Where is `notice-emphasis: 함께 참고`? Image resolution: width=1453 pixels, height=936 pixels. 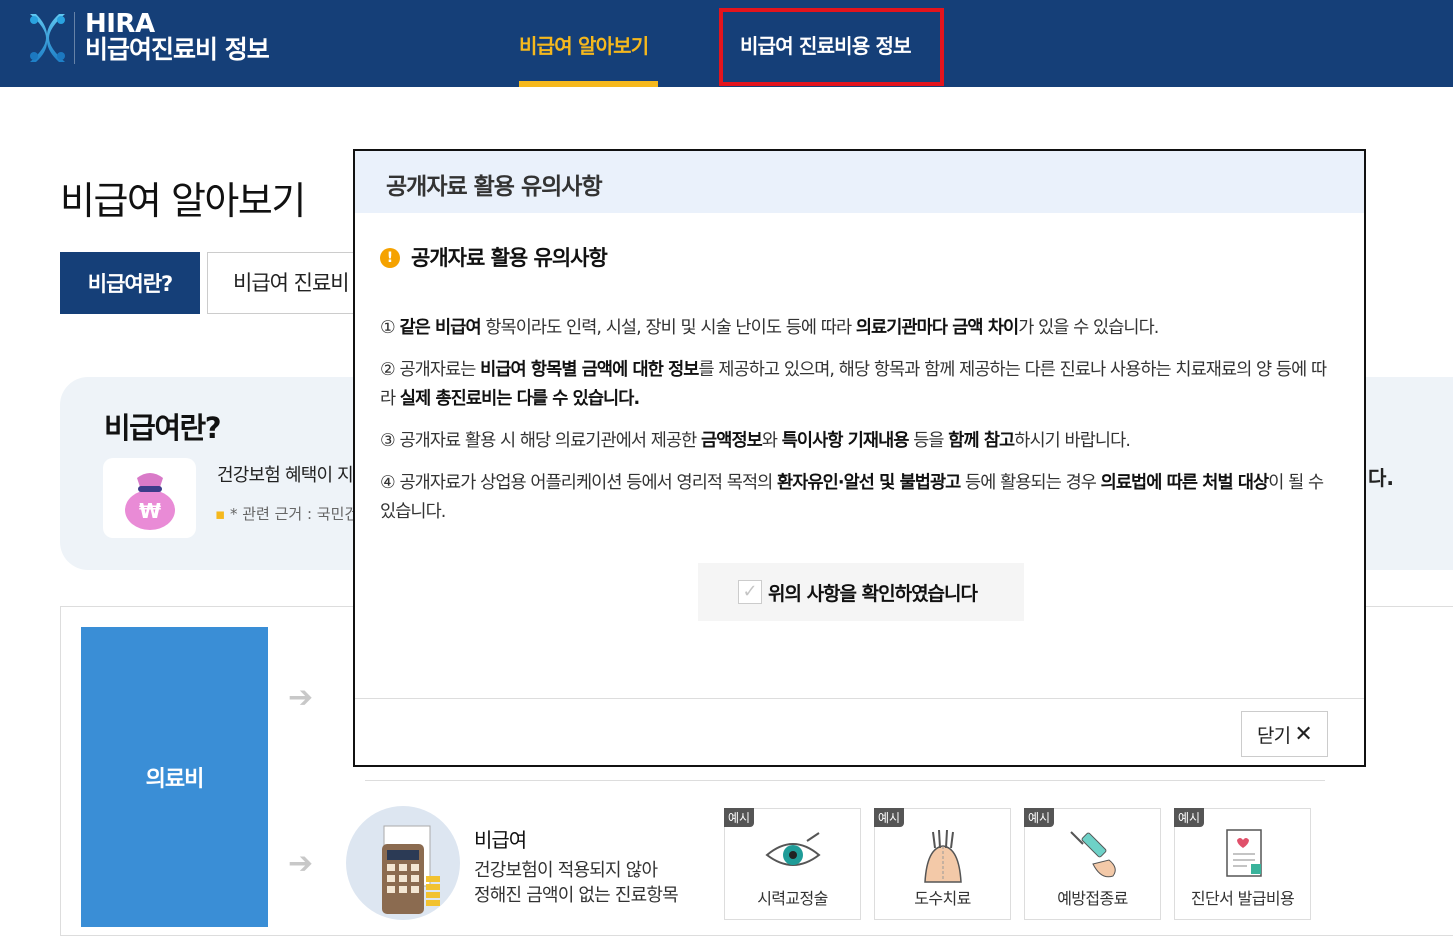
notice-emphasis: 함께 참고 is located at coordinates (981, 441).